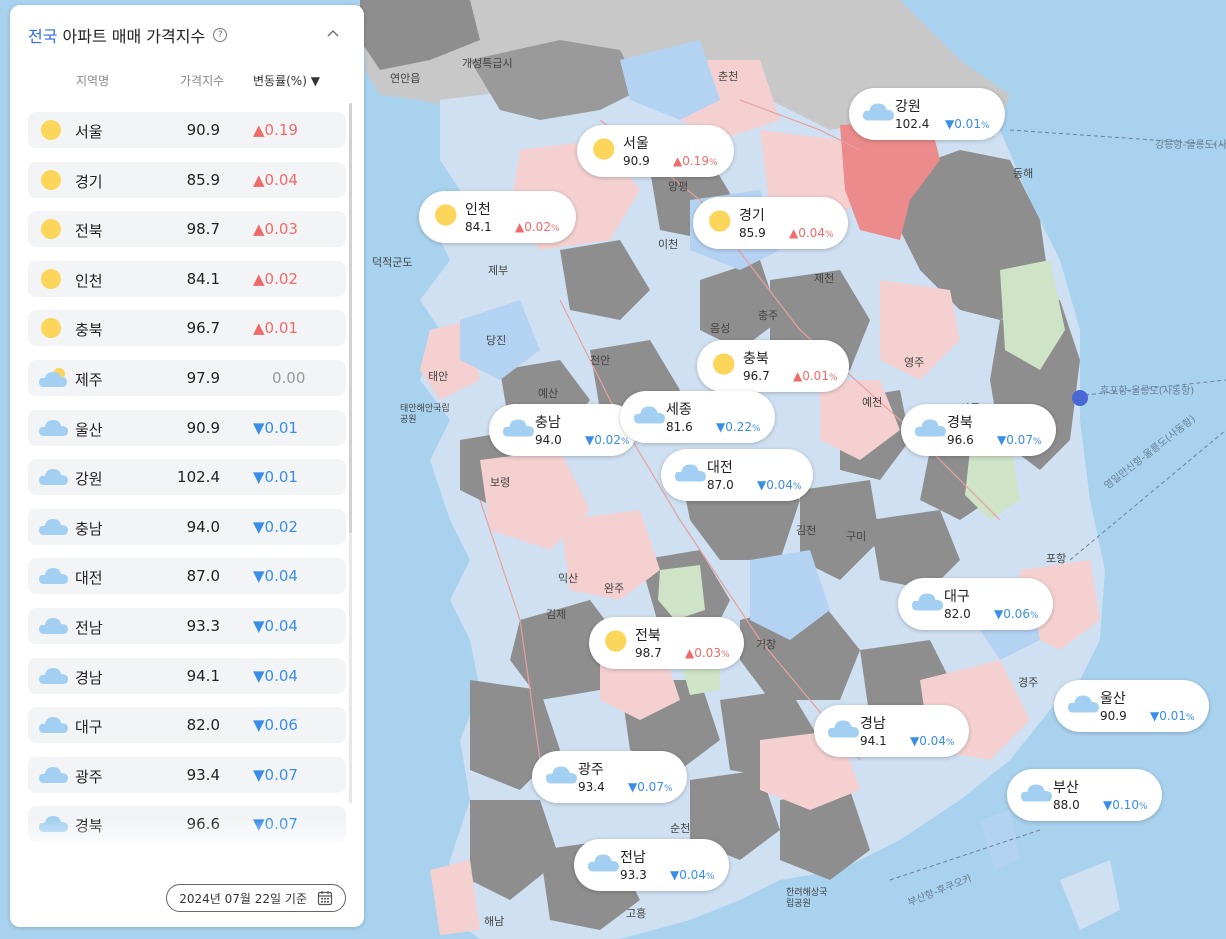 This screenshot has height=939, width=1226. Describe the element at coordinates (275, 576) in the screenshot. I see `change-rate: ▼0.04` at that location.